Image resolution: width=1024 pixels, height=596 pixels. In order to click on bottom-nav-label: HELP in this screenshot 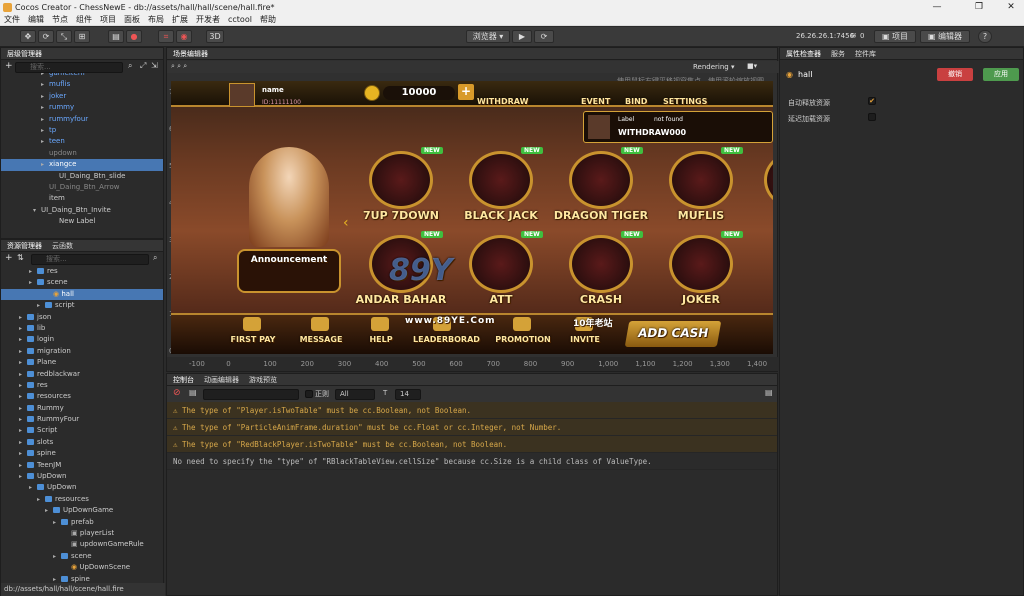, I will do `click(381, 339)`.